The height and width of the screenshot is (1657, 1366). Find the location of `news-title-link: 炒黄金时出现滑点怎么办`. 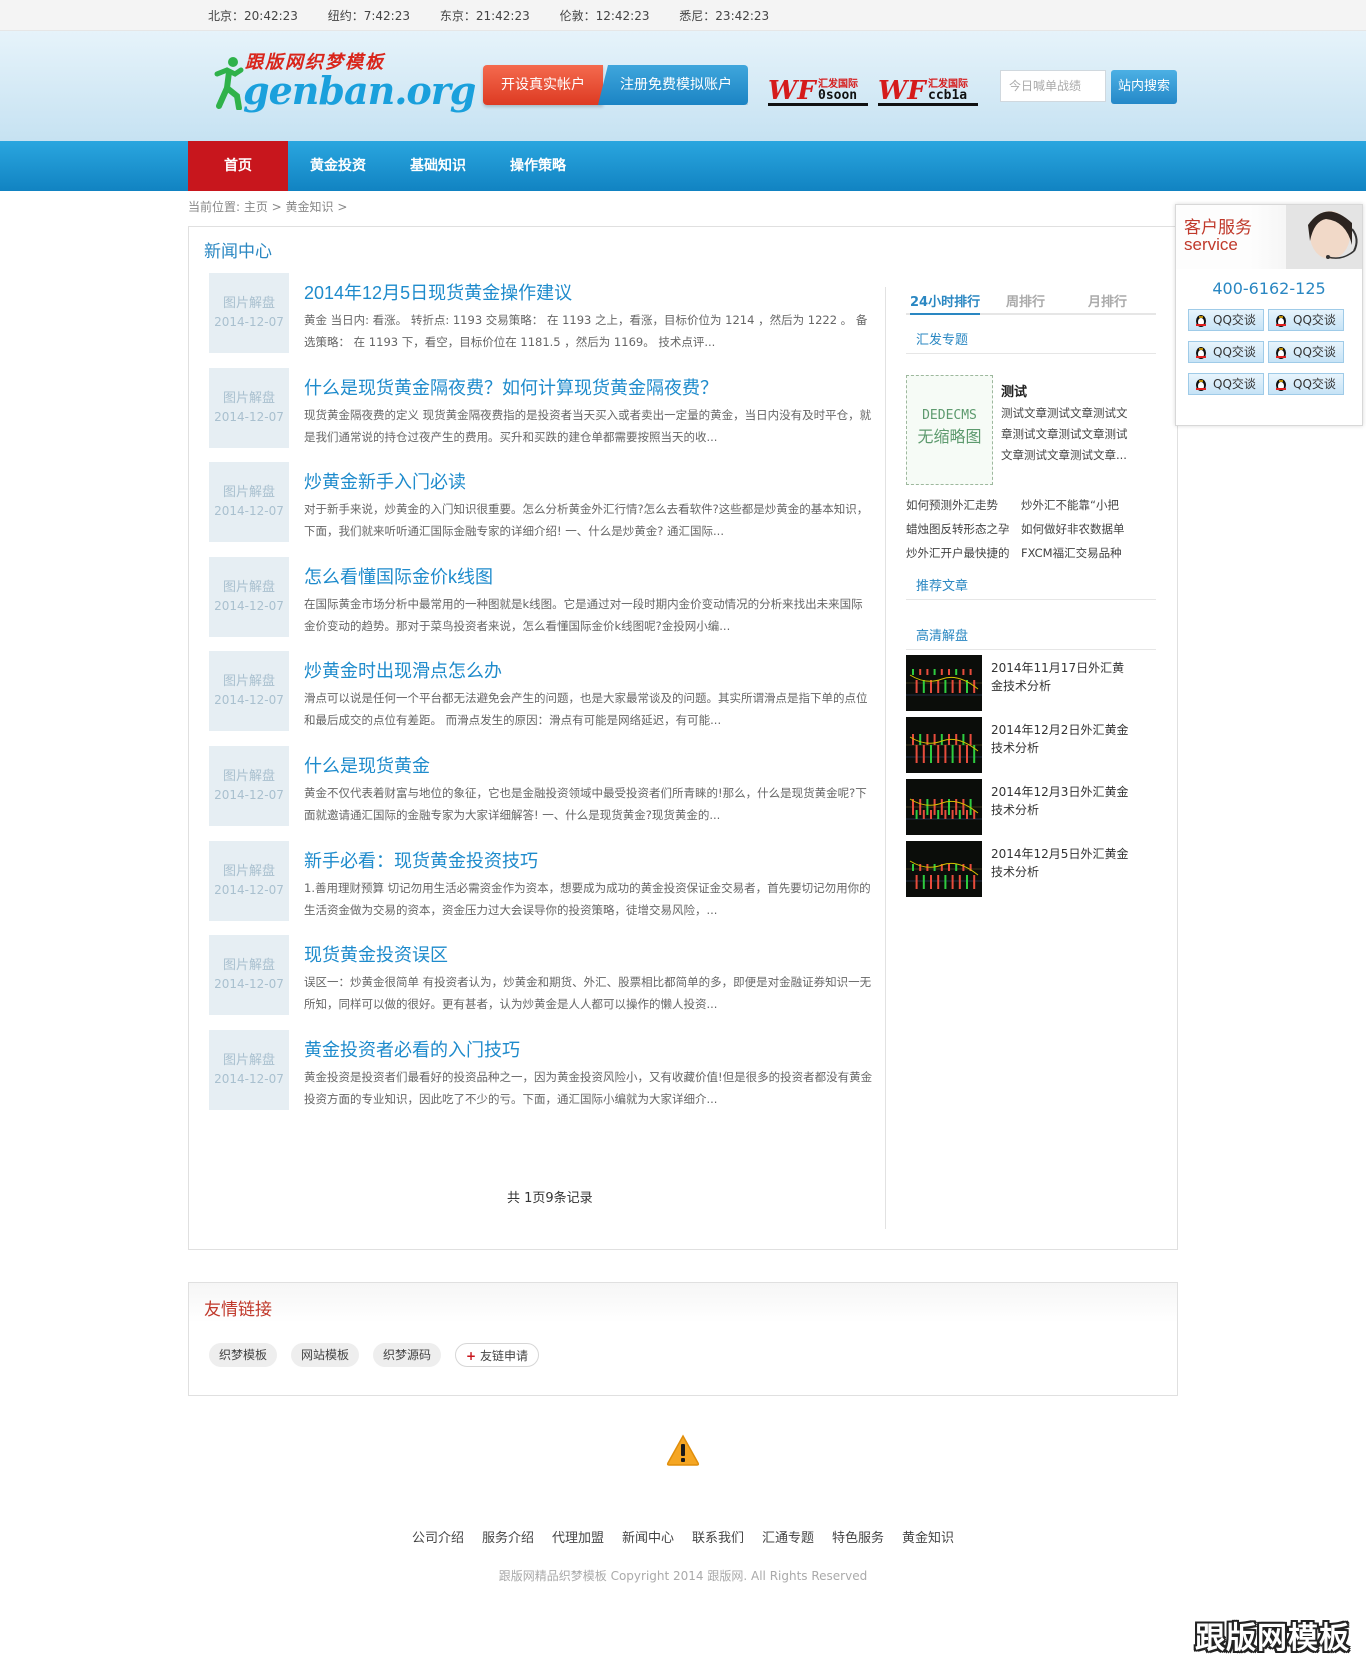

news-title-link: 炒黄金时出现滑点怎么办 is located at coordinates (403, 670).